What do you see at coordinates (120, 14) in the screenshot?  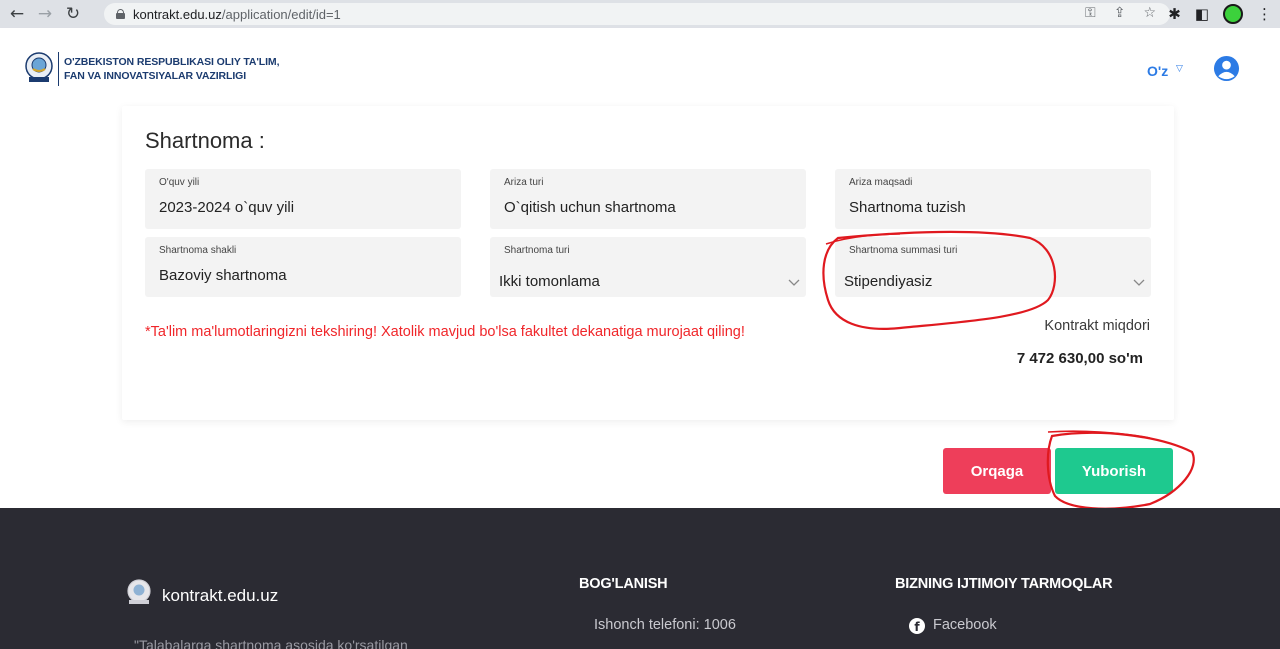 I see `lock-icon` at bounding box center [120, 14].